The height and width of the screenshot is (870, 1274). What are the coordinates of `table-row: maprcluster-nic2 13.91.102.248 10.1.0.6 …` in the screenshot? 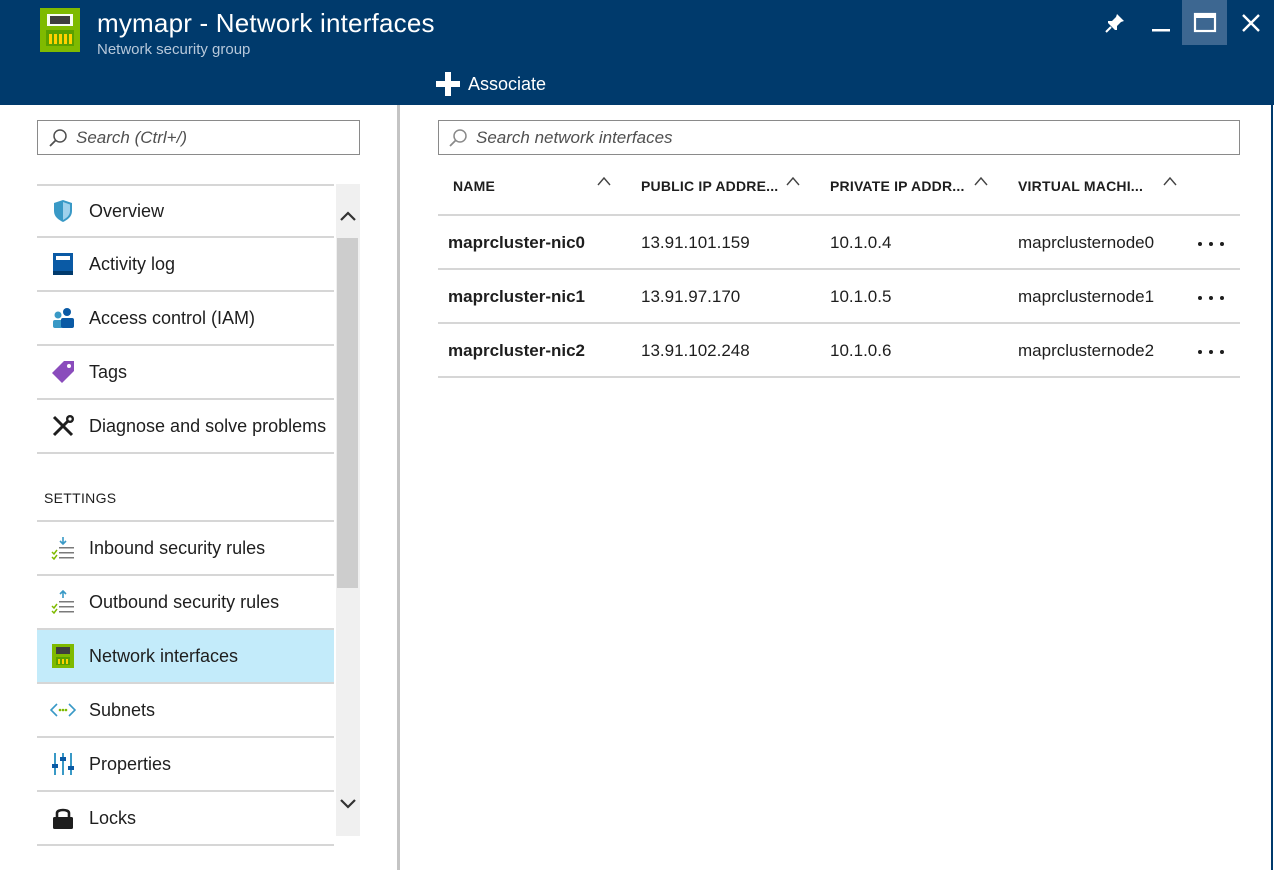 It's located at (839, 351).